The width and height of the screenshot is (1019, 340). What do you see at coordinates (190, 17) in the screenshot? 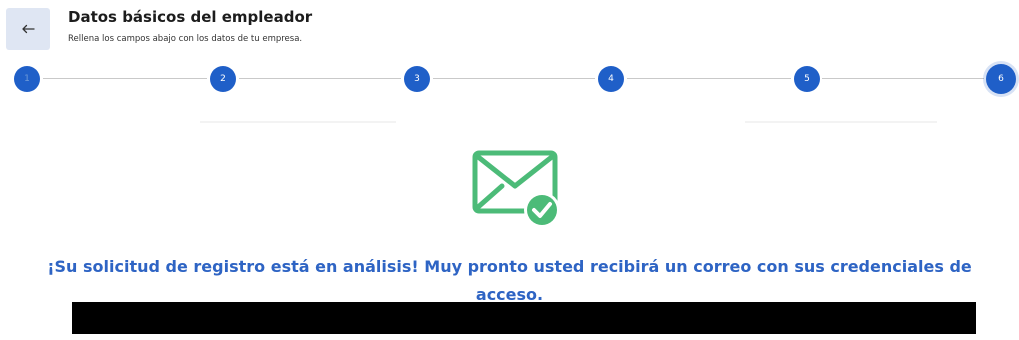
I see `page-title: Datos básicos del empleador` at bounding box center [190, 17].